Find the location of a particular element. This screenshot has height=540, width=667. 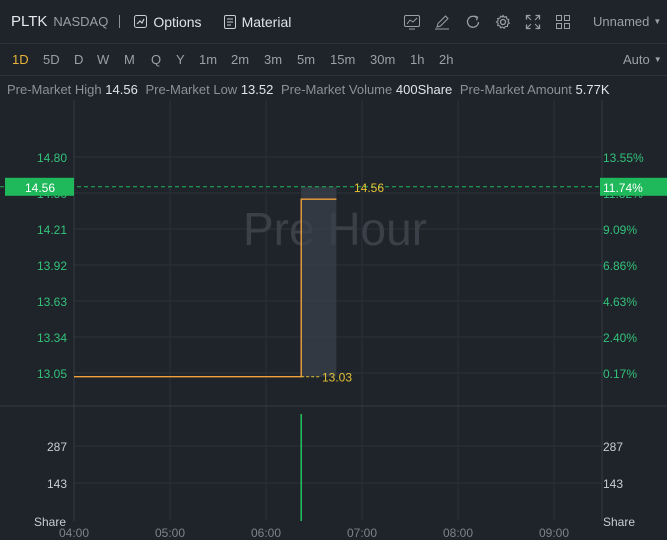

timeframe-5m: 5m is located at coordinates (306, 59).